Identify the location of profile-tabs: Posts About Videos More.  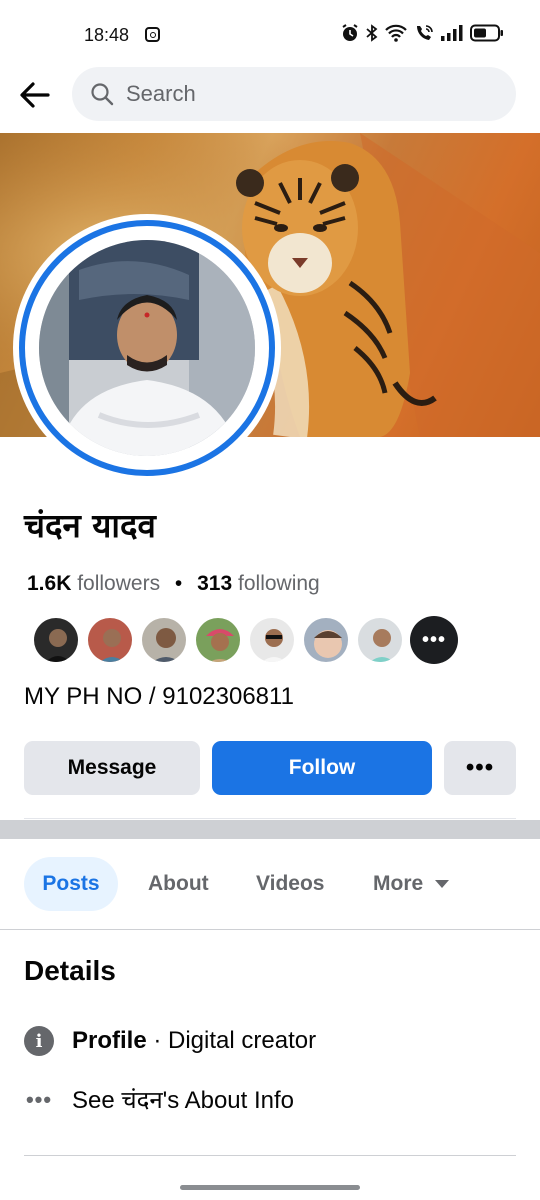
(270, 885).